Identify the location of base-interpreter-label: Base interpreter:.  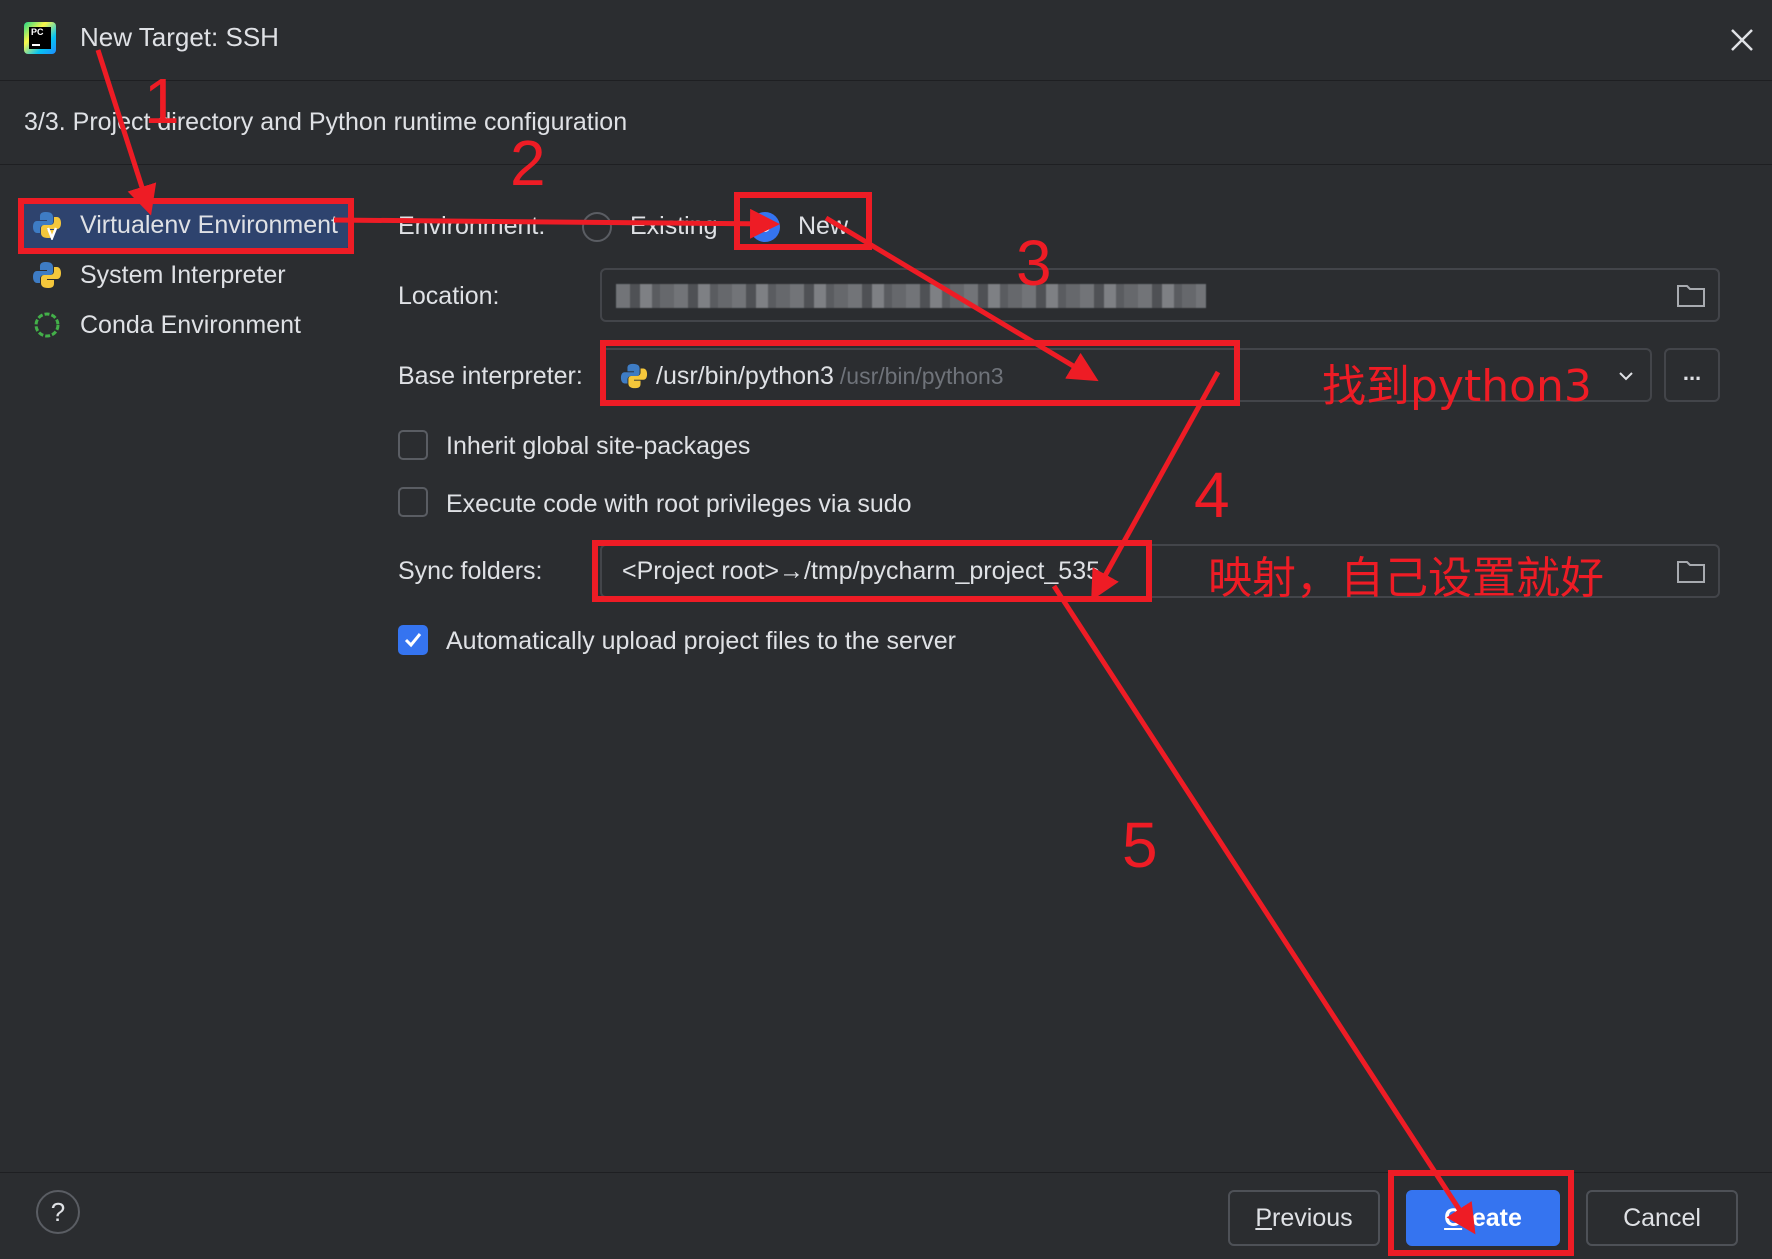
(490, 376).